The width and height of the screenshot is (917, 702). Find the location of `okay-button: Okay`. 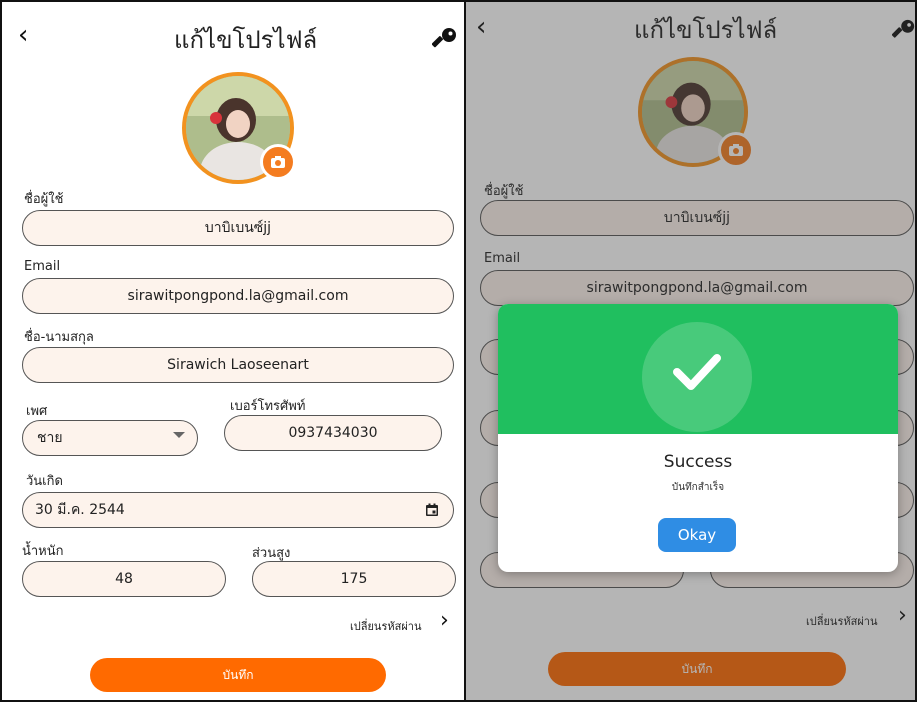

okay-button: Okay is located at coordinates (697, 535).